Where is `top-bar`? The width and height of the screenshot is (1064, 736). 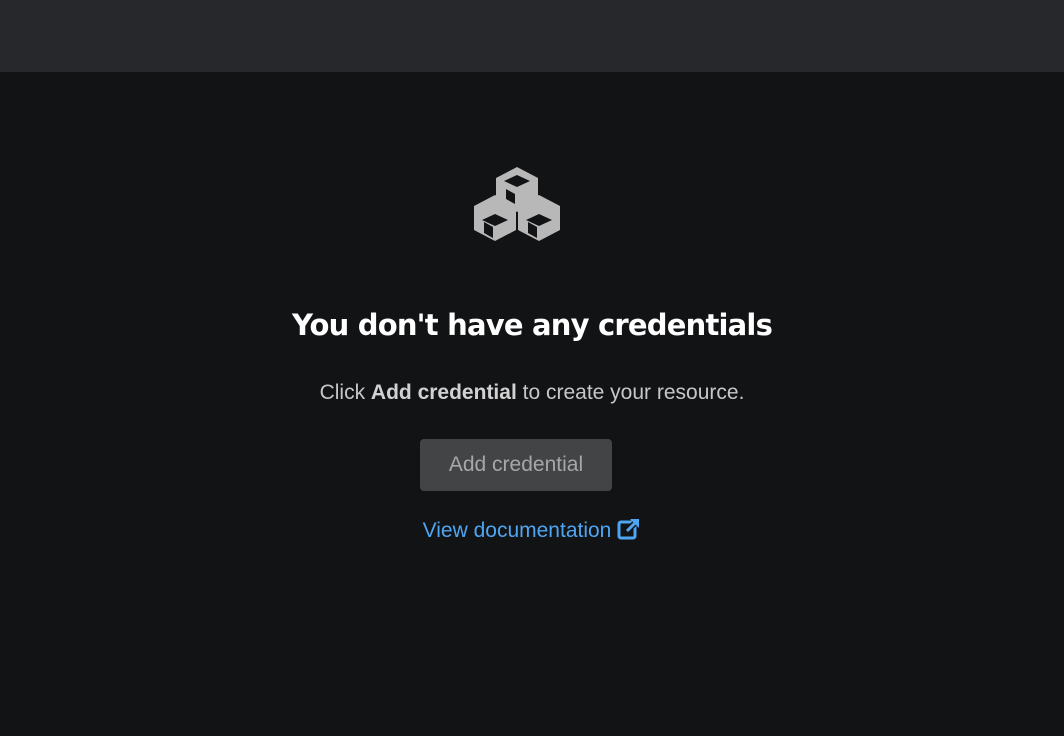 top-bar is located at coordinates (532, 36).